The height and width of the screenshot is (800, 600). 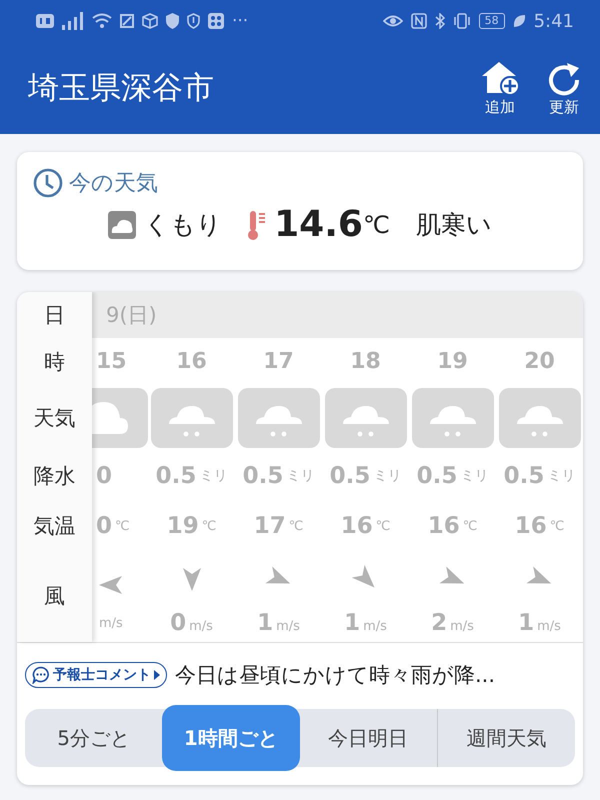 I want to click on temperature-value: 17, so click(x=270, y=526).